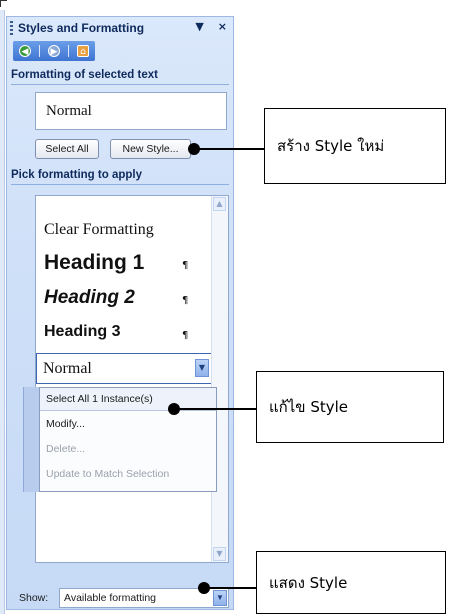 The width and height of the screenshot is (452, 614). I want to click on scroll-up-icon: ▲, so click(219, 204).